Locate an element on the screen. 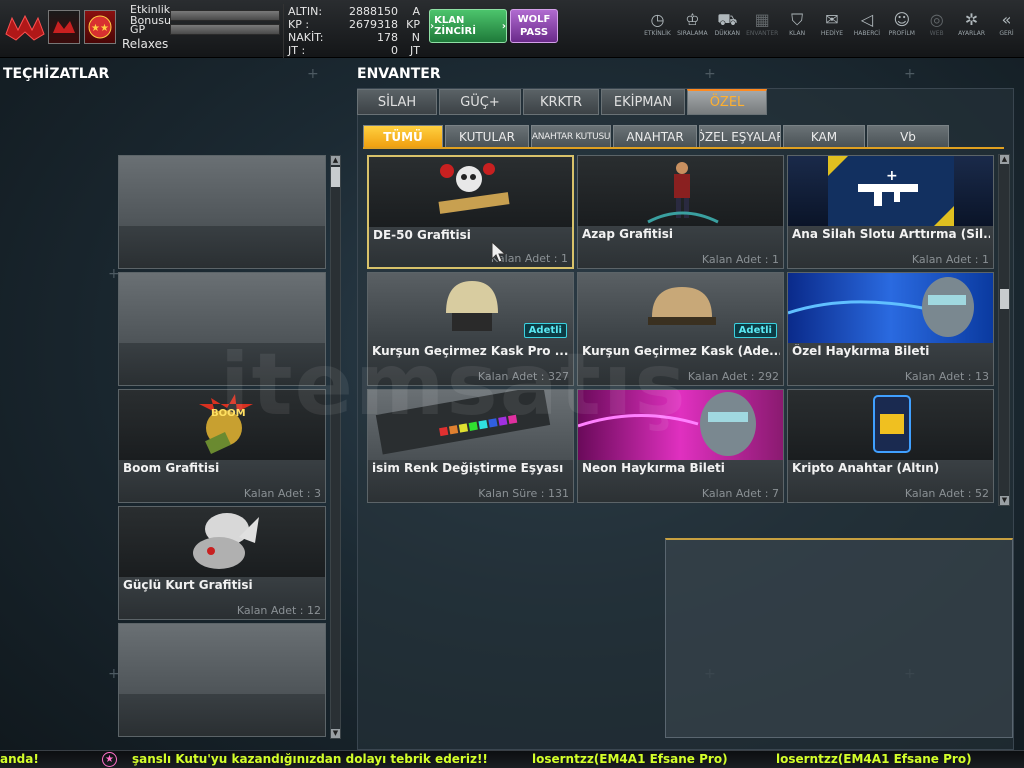 The width and height of the screenshot is (1024, 768). megaphone-icon: ◁ is located at coordinates (867, 19).